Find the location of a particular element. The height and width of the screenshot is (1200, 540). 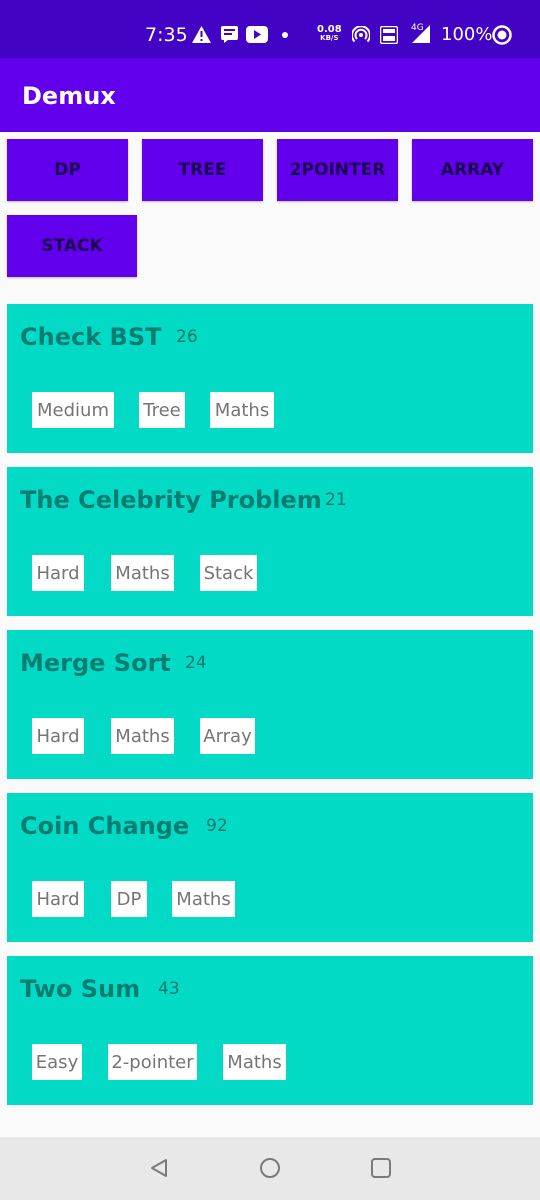

filter-button-2pointer: 2POINTER is located at coordinates (337, 170).